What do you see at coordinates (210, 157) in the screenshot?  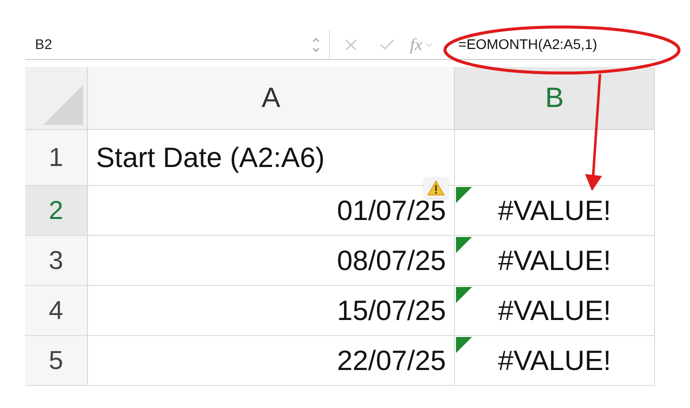 I see `table-cell-text: Start Date (A2:A6)` at bounding box center [210, 157].